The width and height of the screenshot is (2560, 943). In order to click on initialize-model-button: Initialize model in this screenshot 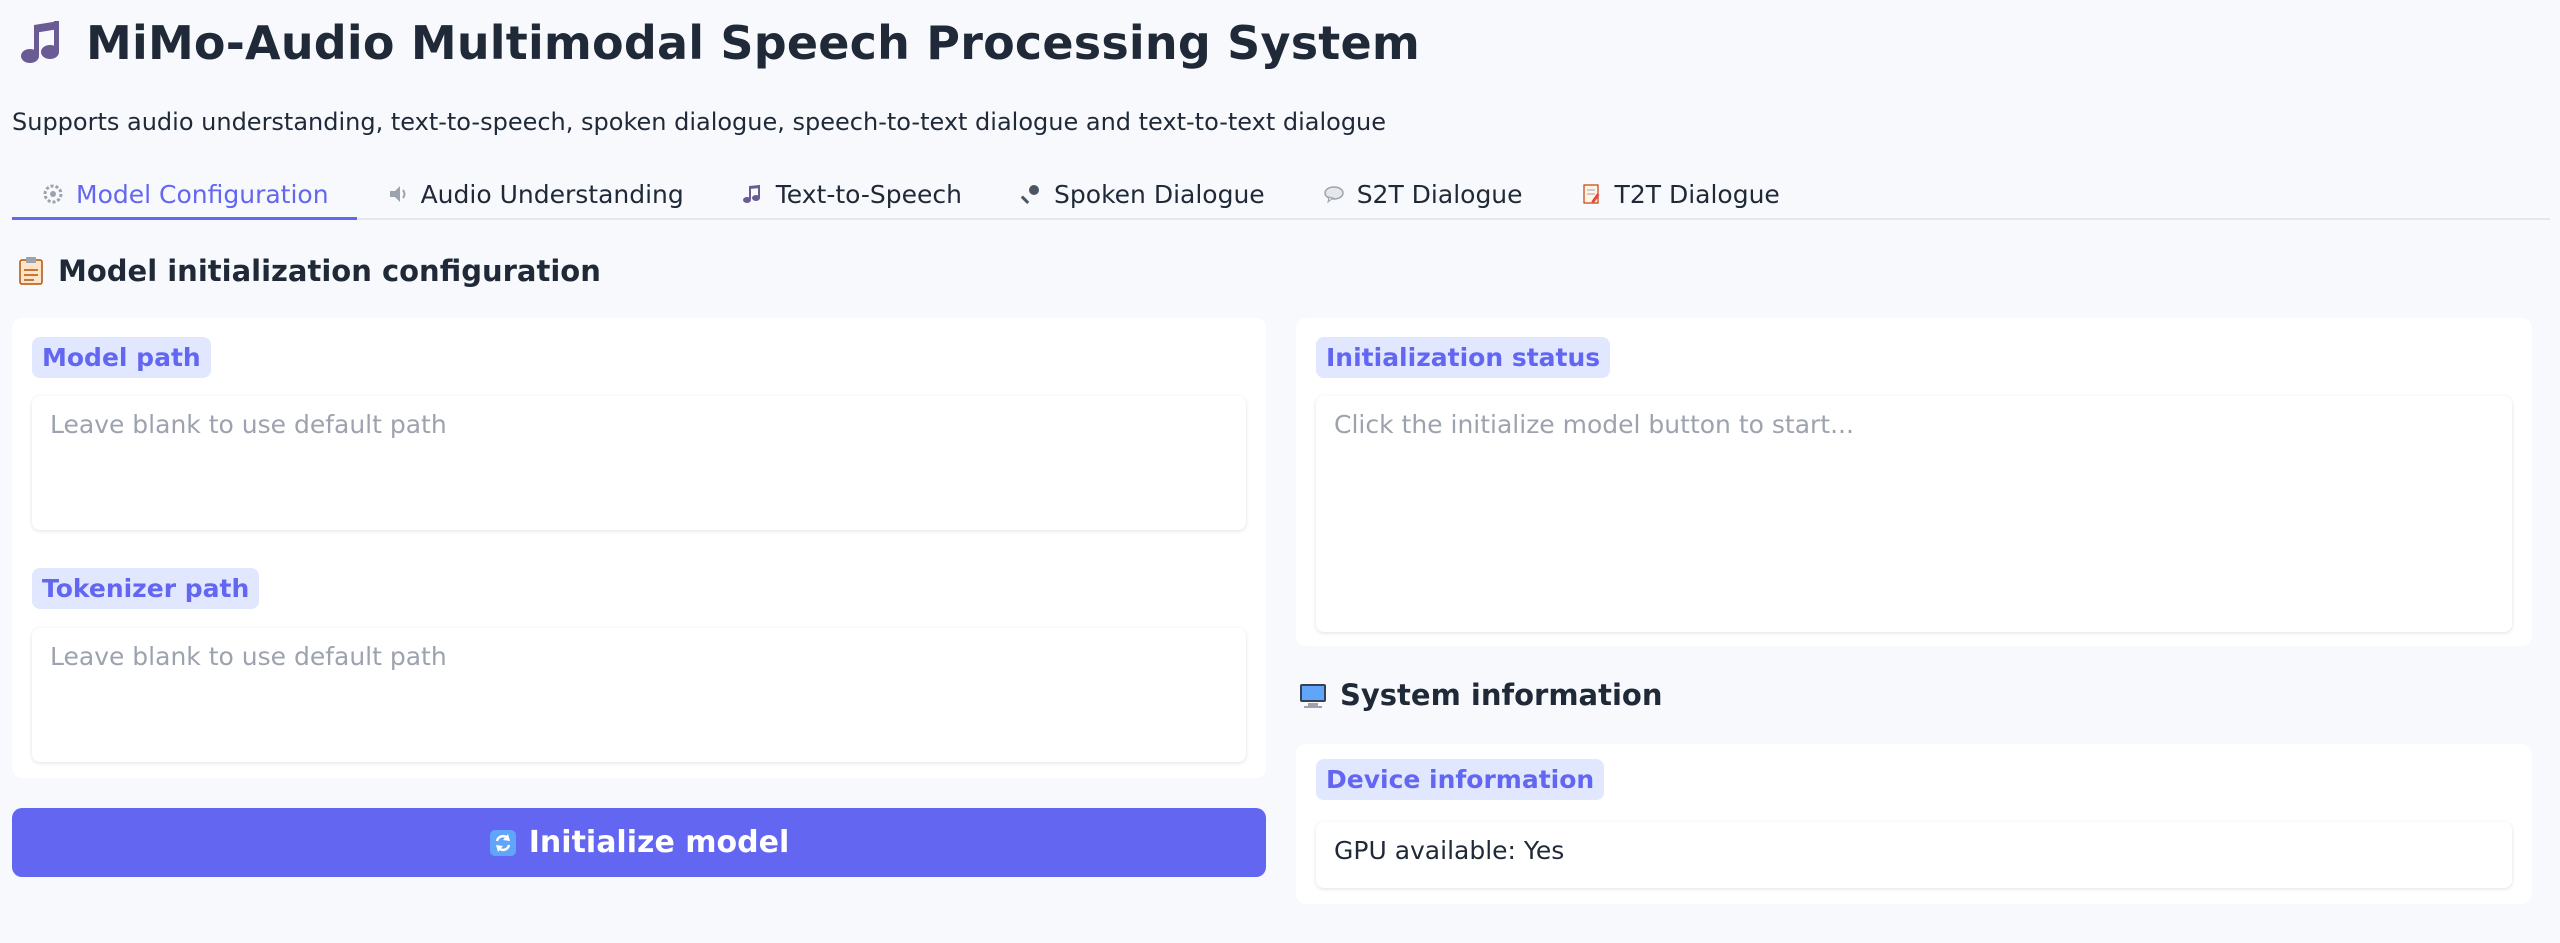, I will do `click(639, 842)`.